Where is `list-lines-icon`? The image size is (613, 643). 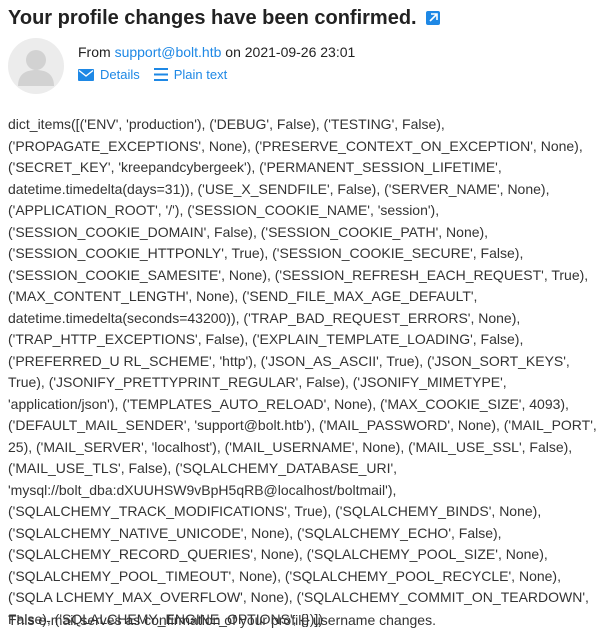
list-lines-icon is located at coordinates (160, 74).